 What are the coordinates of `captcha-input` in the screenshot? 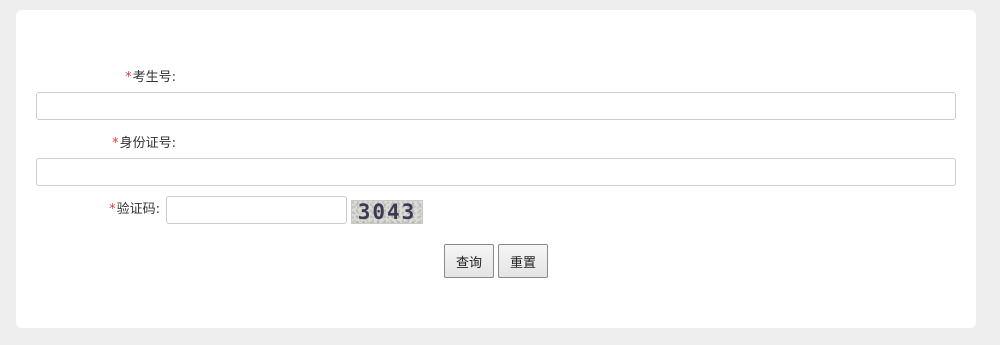 It's located at (256, 210).